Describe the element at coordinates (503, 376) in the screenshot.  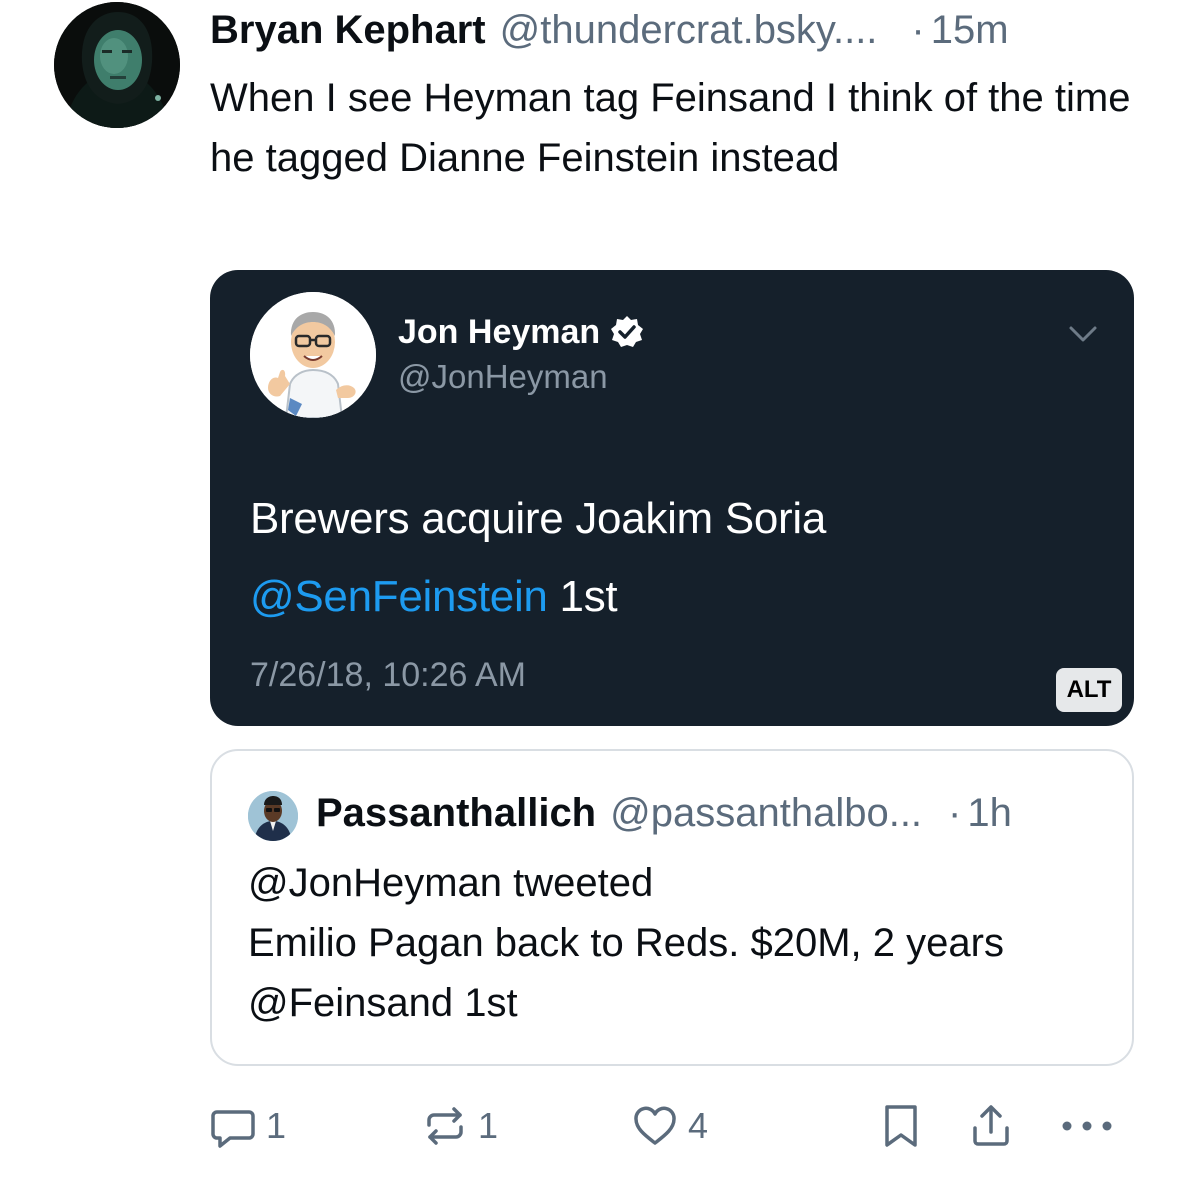
I see `image-handle: @JonHeyman` at that location.